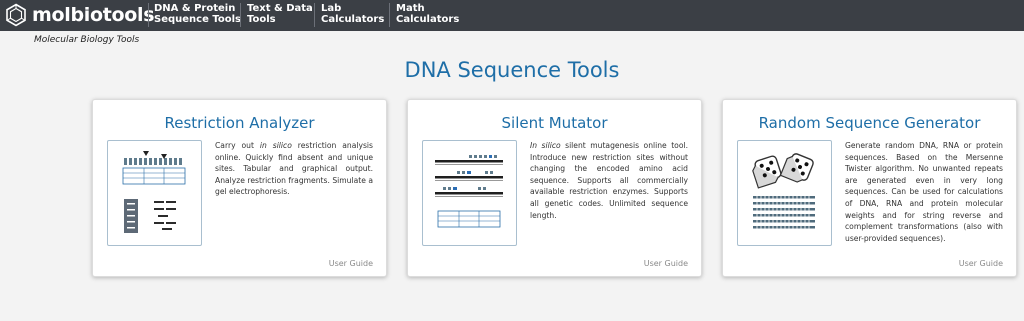 The height and width of the screenshot is (321, 1024). Describe the element at coordinates (331, 8) in the screenshot. I see `nav-label-line1: Lab` at that location.